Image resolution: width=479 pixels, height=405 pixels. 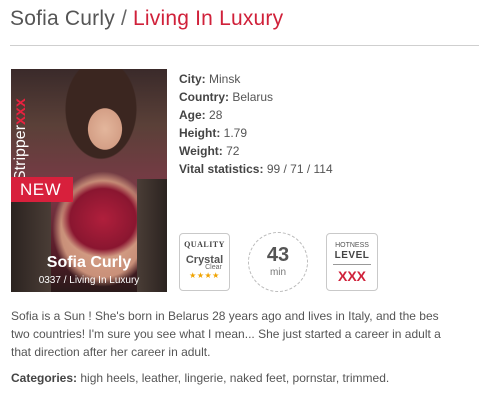 What do you see at coordinates (89, 262) in the screenshot?
I see `poster-model-name: Sofia Curly` at bounding box center [89, 262].